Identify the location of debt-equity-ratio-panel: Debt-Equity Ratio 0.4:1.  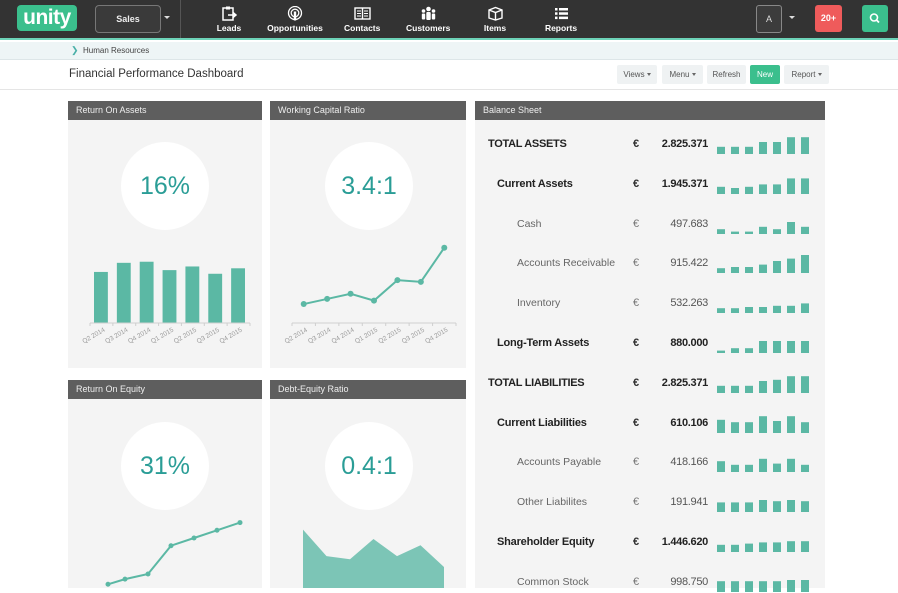
(368, 484).